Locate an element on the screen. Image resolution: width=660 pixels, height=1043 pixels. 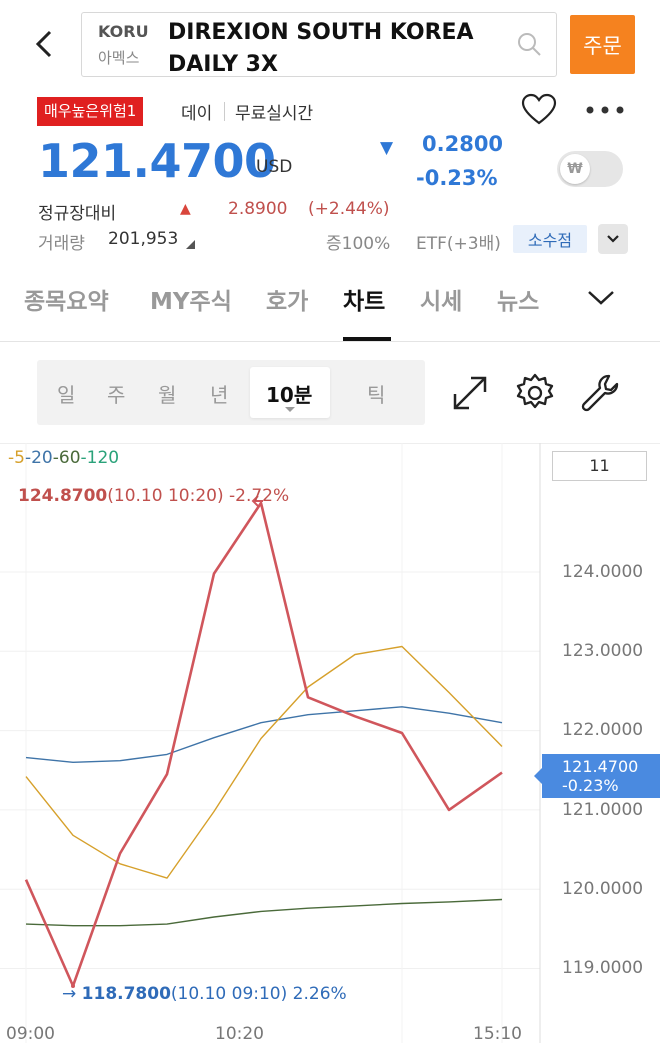
won-icon: ₩ is located at coordinates (575, 169).